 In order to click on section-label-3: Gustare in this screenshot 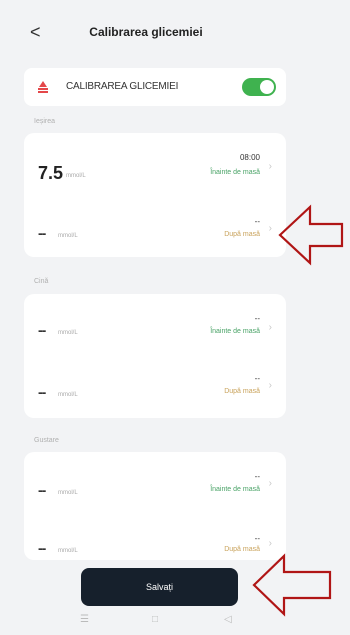, I will do `click(46, 440)`.